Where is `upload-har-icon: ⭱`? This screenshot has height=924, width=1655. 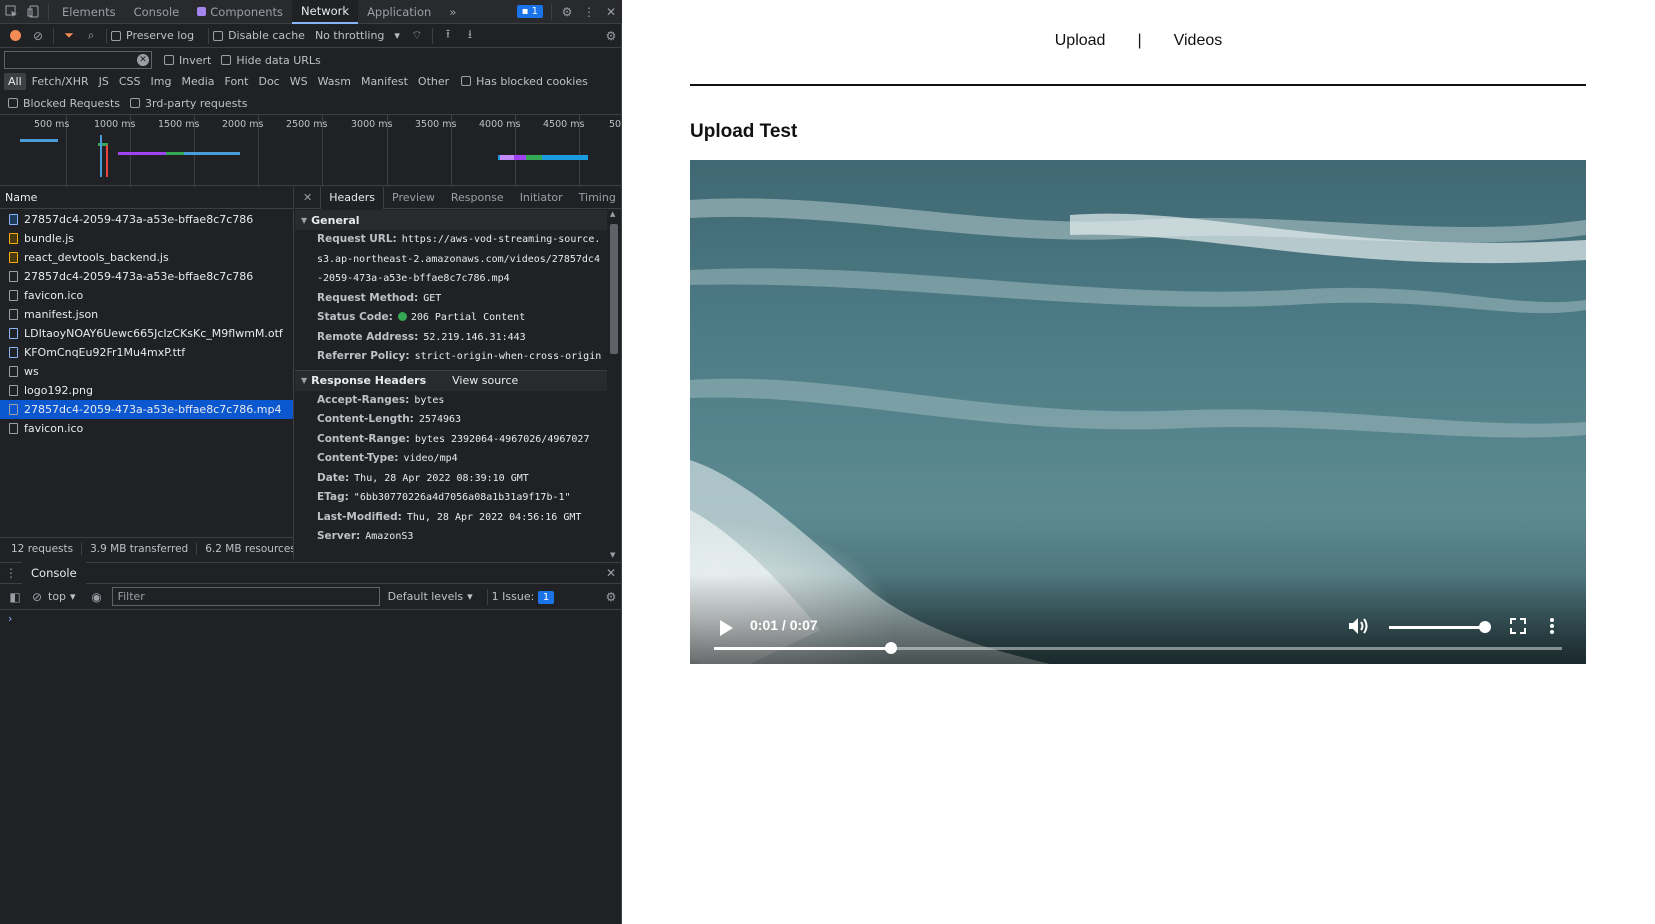
upload-har-icon: ⭱ is located at coordinates (448, 36).